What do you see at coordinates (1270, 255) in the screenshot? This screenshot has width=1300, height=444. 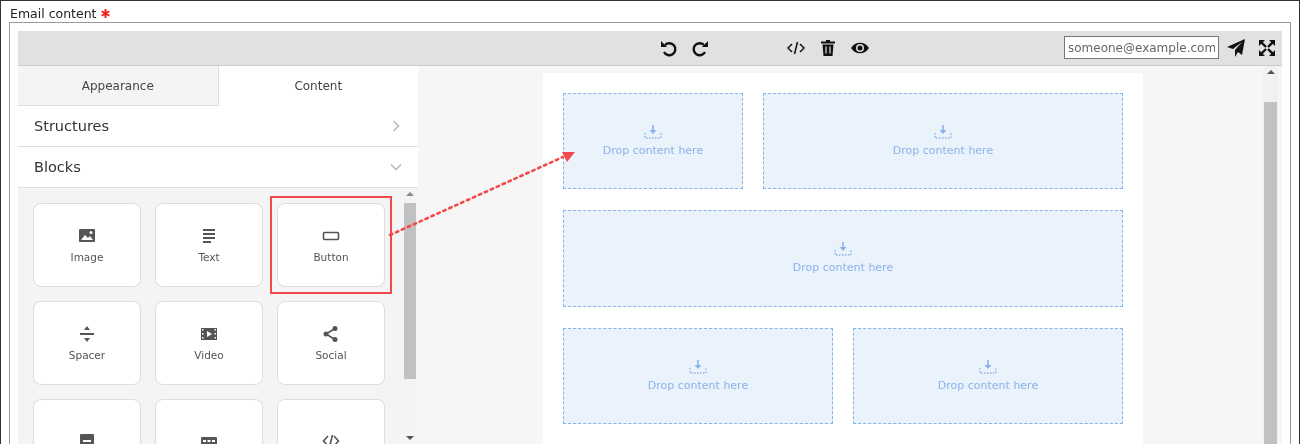 I see `scrollbar` at bounding box center [1270, 255].